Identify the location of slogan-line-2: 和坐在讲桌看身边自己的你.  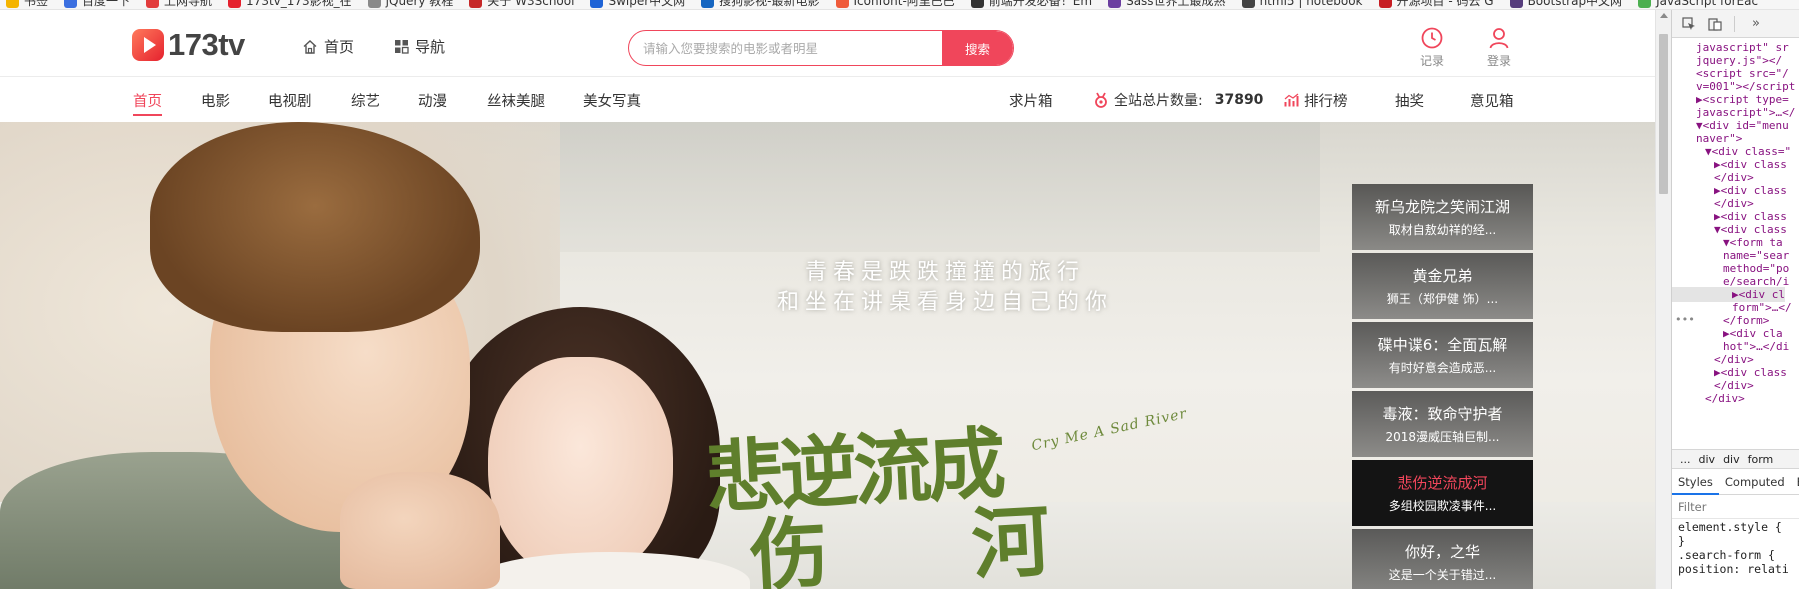
(944, 302).